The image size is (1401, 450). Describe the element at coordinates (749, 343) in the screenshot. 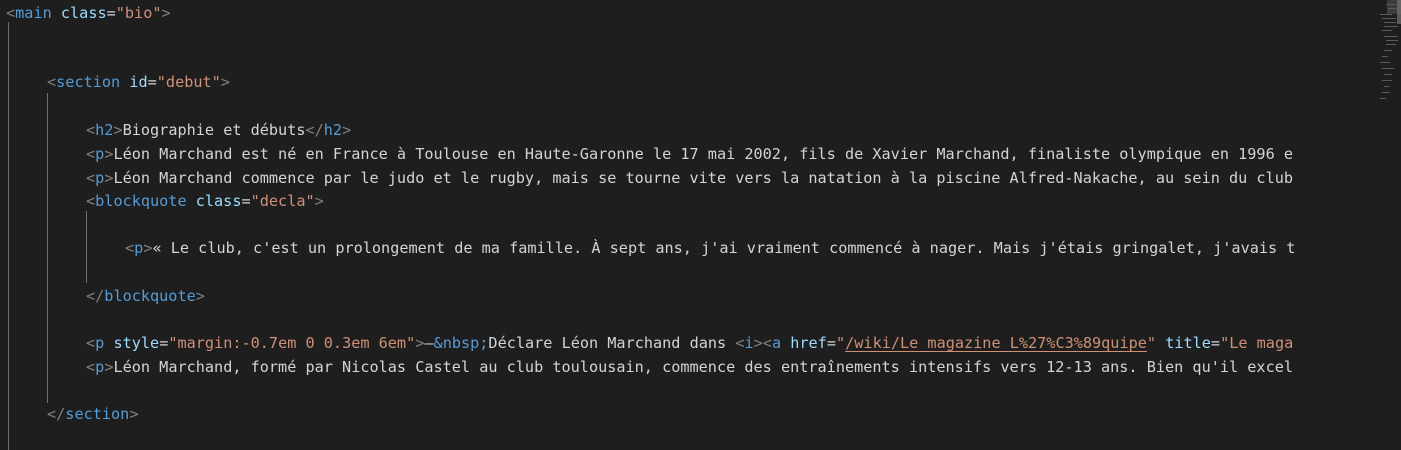

I see `tag-name: i` at that location.